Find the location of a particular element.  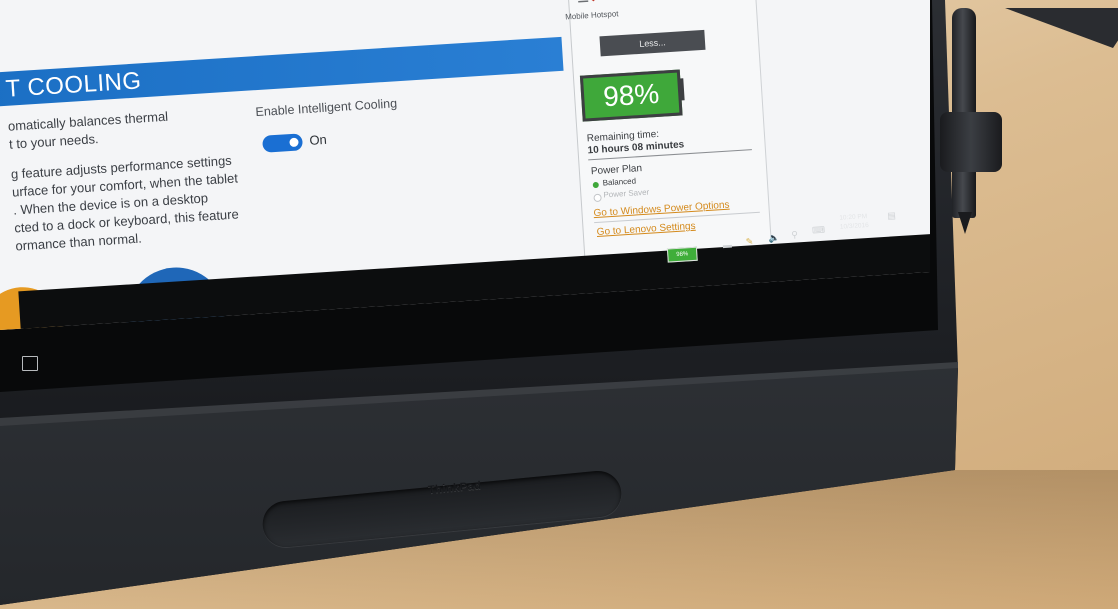

toggle-state-label: On is located at coordinates (318, 139).